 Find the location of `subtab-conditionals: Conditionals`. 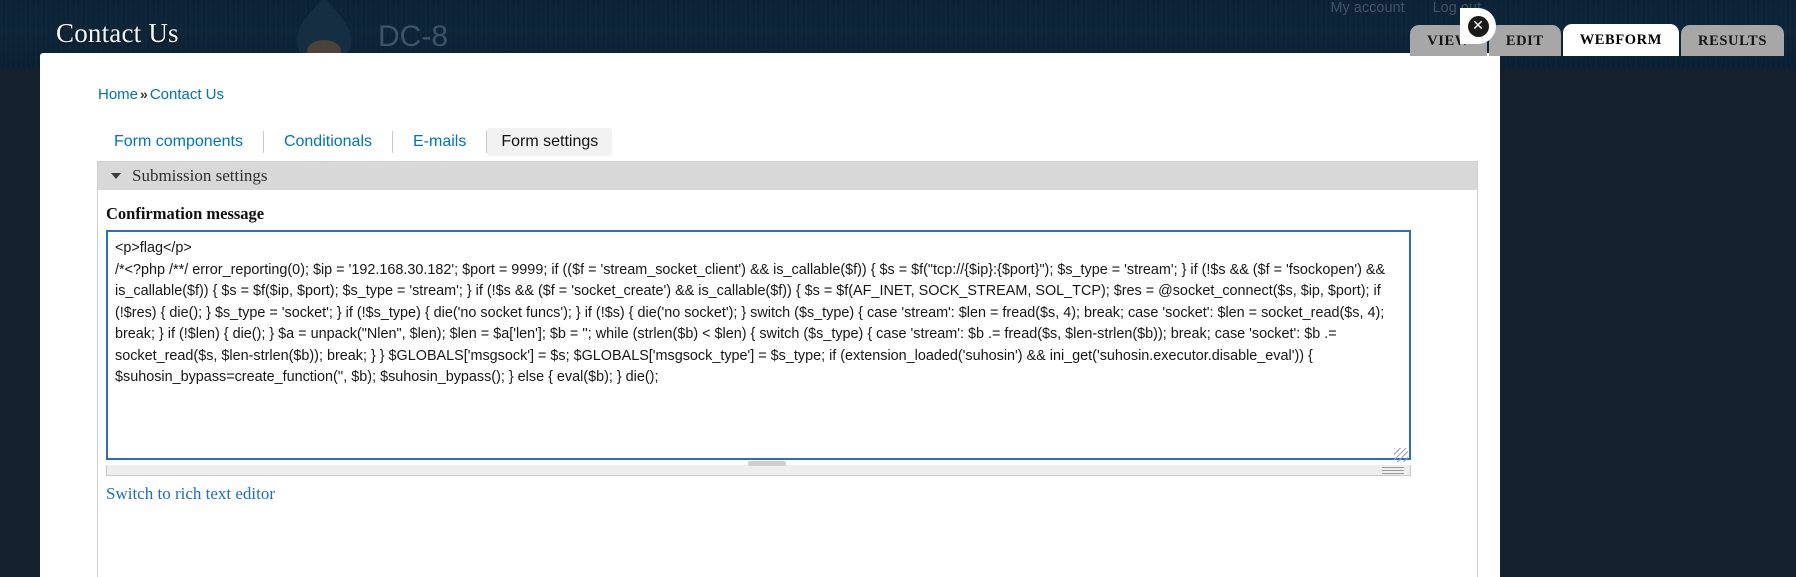

subtab-conditionals: Conditionals is located at coordinates (328, 142).